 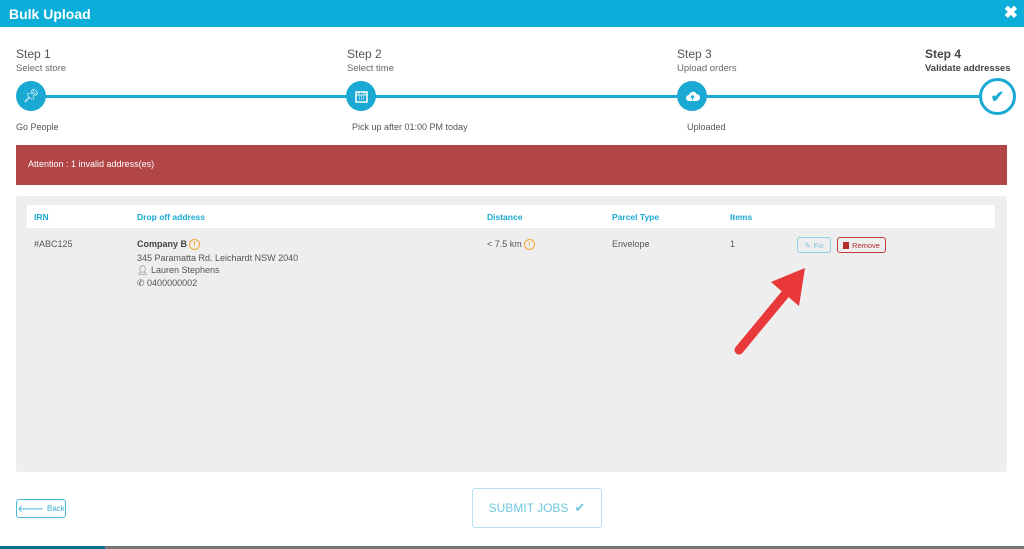 I want to click on calendar-icon, so click(x=361, y=96).